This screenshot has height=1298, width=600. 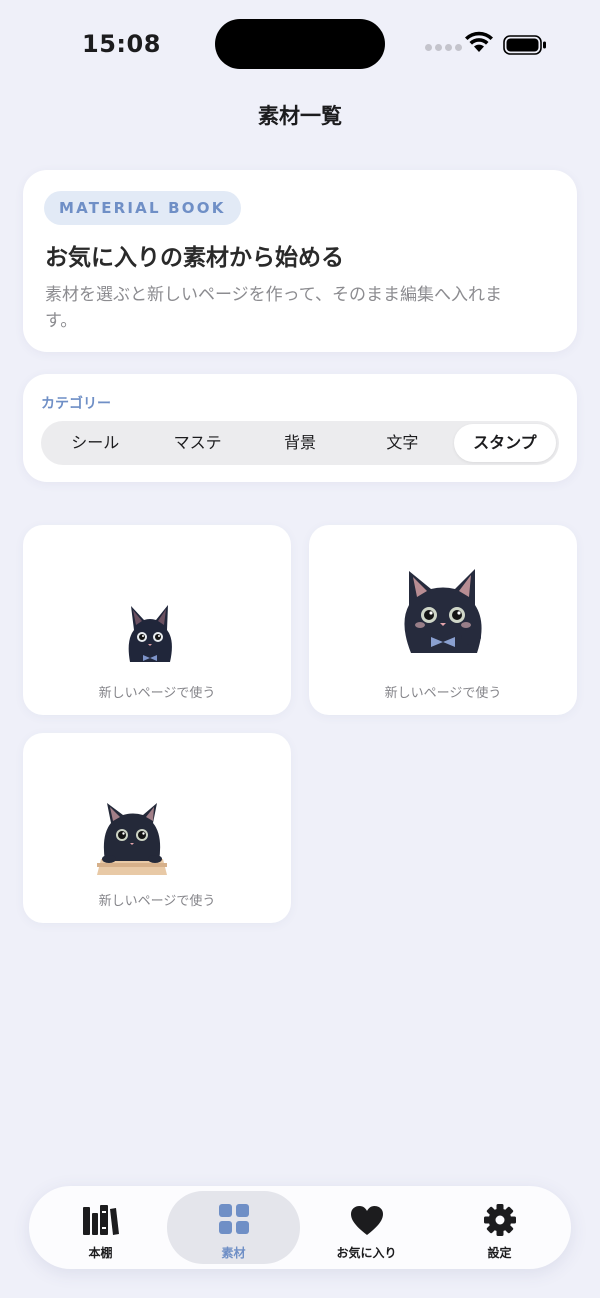 I want to click on intro-title: お気に入りの素材から始める, so click(x=194, y=258).